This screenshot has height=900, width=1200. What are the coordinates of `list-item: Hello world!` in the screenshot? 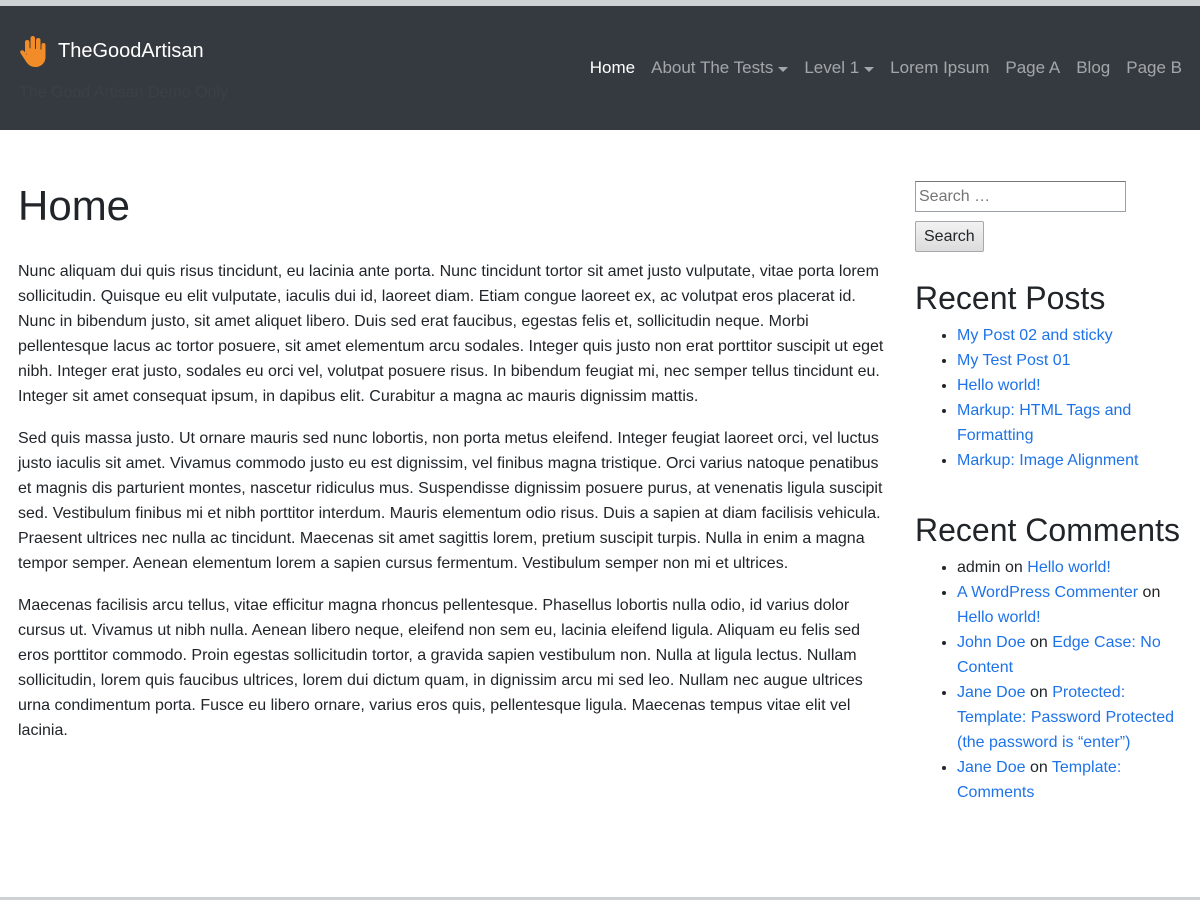 It's located at (1071, 385).